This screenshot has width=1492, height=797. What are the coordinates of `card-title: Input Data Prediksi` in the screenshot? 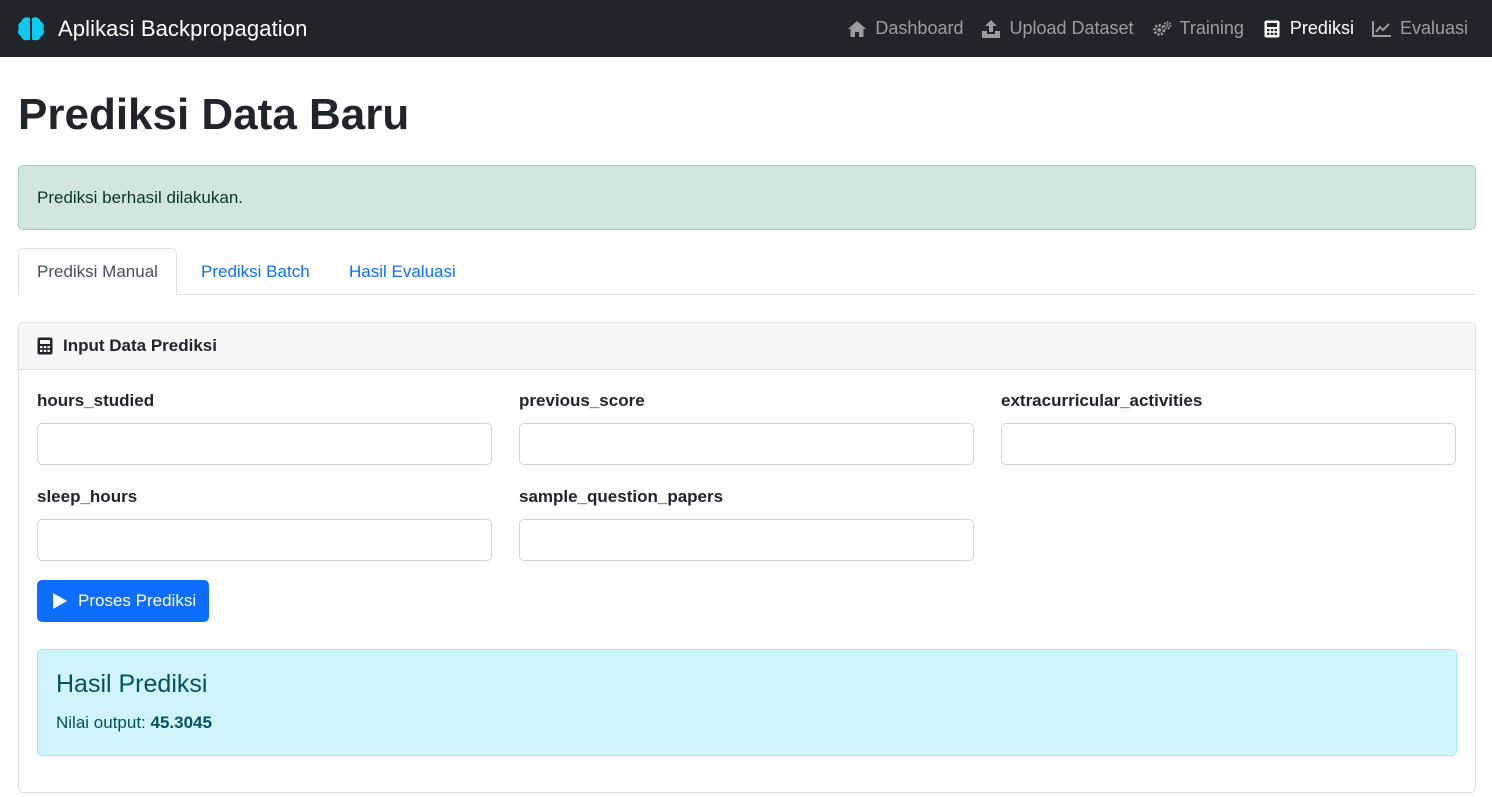 It's located at (140, 345).